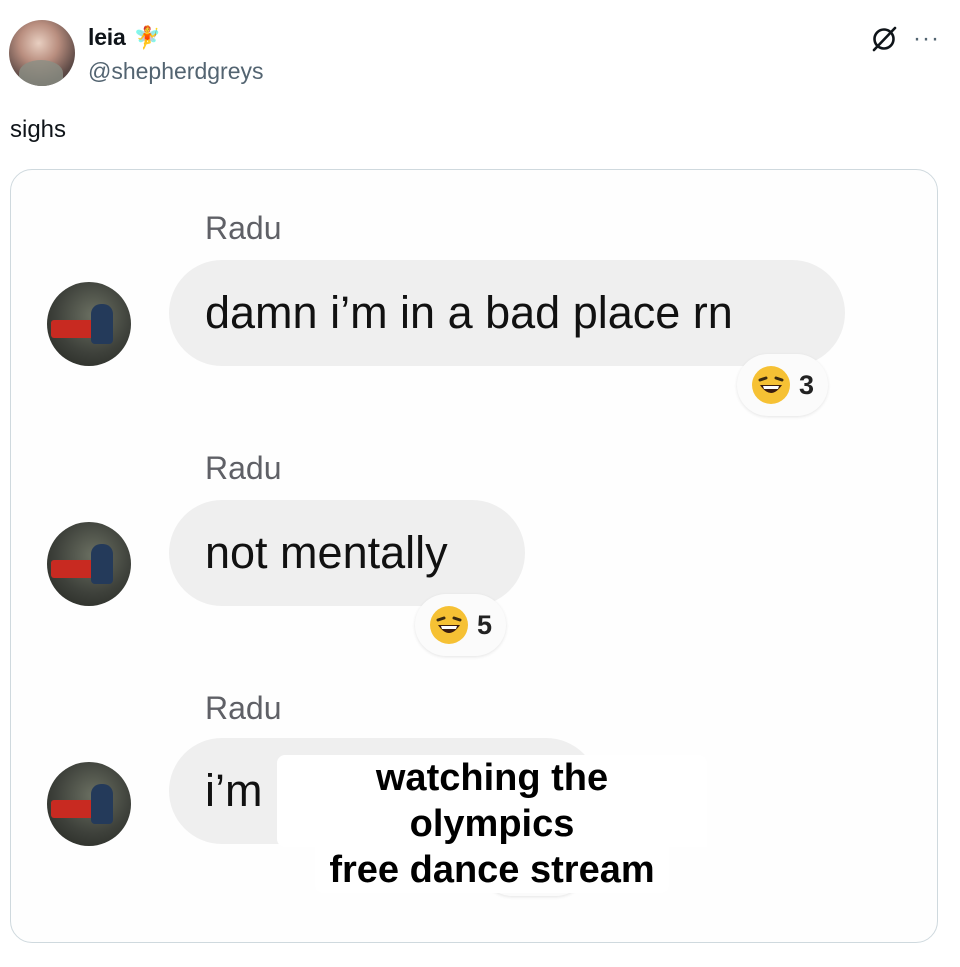  What do you see at coordinates (147, 37) in the screenshot?
I see `fairy-emoji-icon: 🧚` at bounding box center [147, 37].